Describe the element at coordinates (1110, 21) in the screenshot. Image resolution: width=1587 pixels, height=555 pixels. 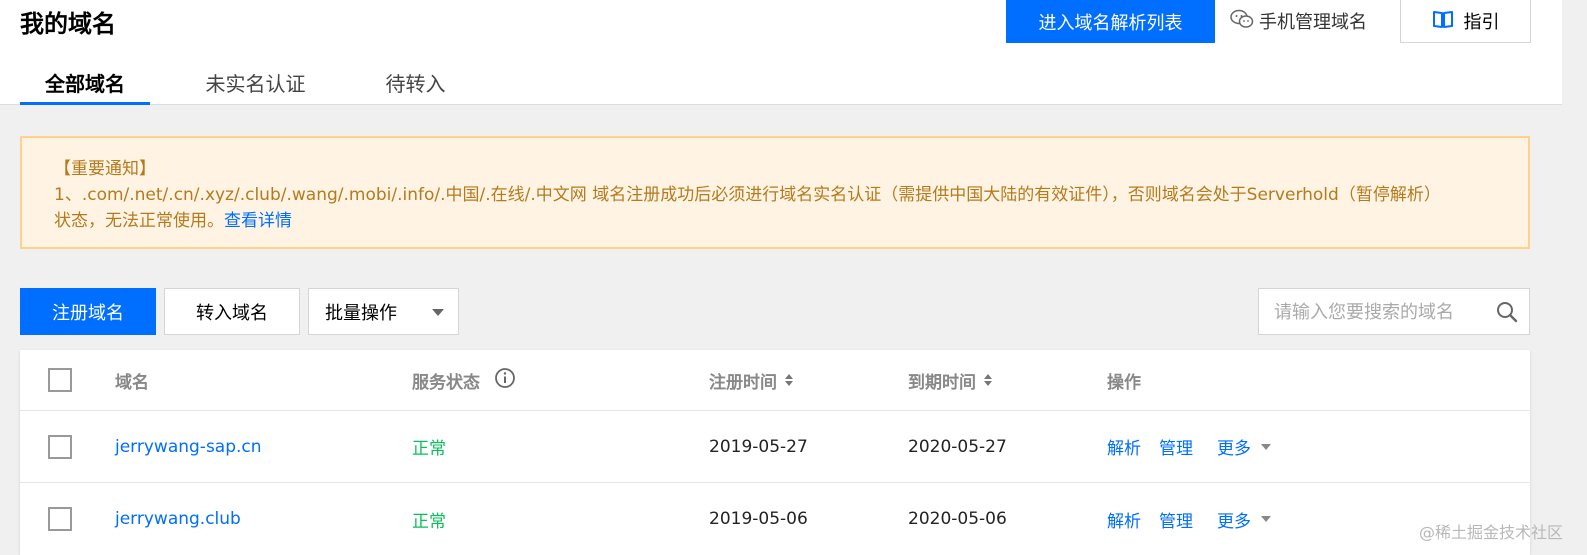
I see `dns-list-button: 进入域名解析列表` at that location.